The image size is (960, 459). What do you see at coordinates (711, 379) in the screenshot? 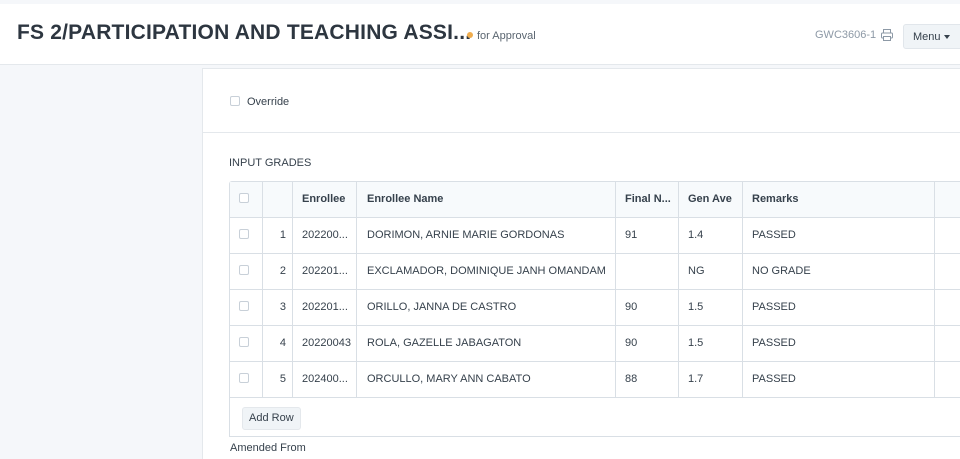
I see `cell-gen-ave: 1.7` at bounding box center [711, 379].